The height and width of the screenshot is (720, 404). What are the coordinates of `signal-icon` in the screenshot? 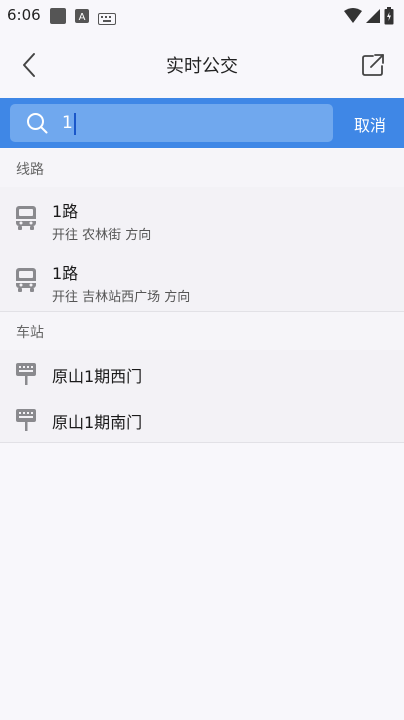 It's located at (373, 18).